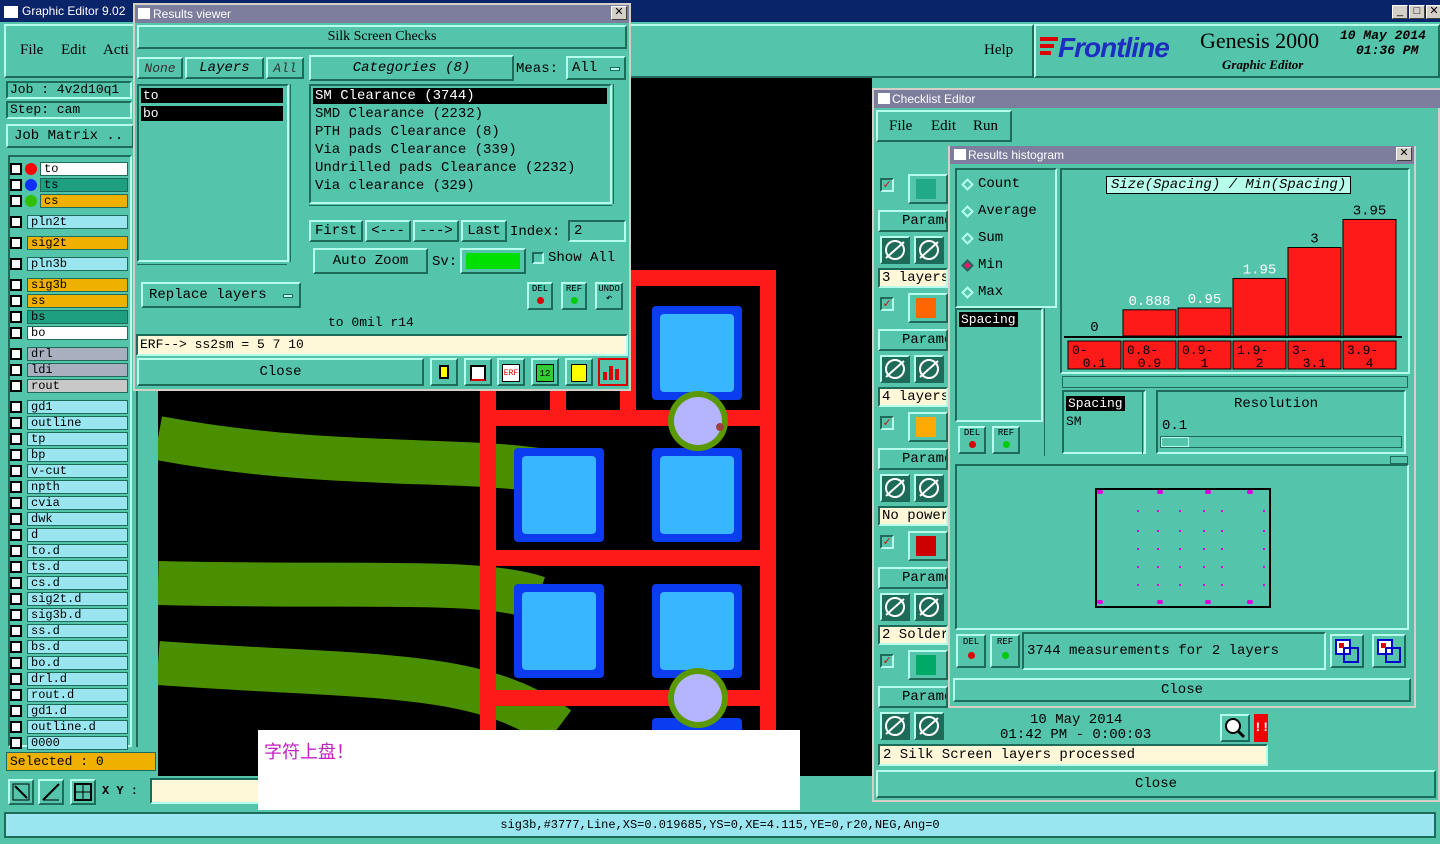 The width and height of the screenshot is (1440, 844). Describe the element at coordinates (484, 231) in the screenshot. I see `last-button: Last` at that location.